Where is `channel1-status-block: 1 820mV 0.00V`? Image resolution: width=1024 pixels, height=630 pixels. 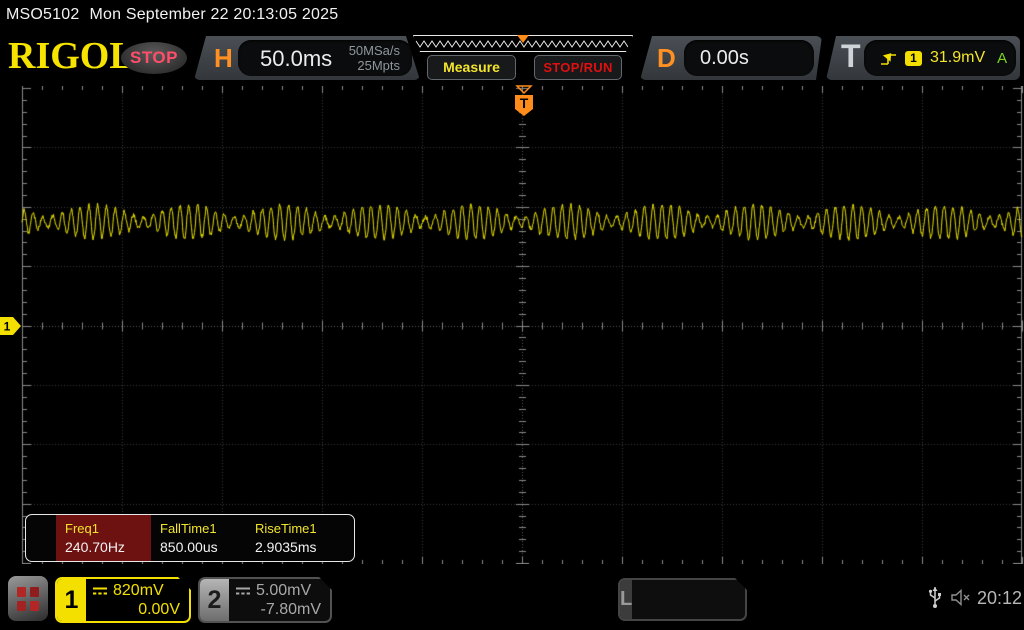 channel1-status-block: 1 820mV 0.00V is located at coordinates (123, 600).